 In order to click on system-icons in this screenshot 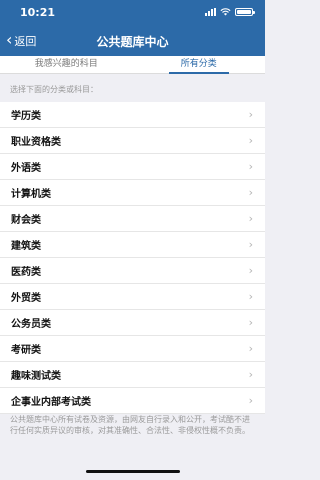, I will do `click(230, 12)`.